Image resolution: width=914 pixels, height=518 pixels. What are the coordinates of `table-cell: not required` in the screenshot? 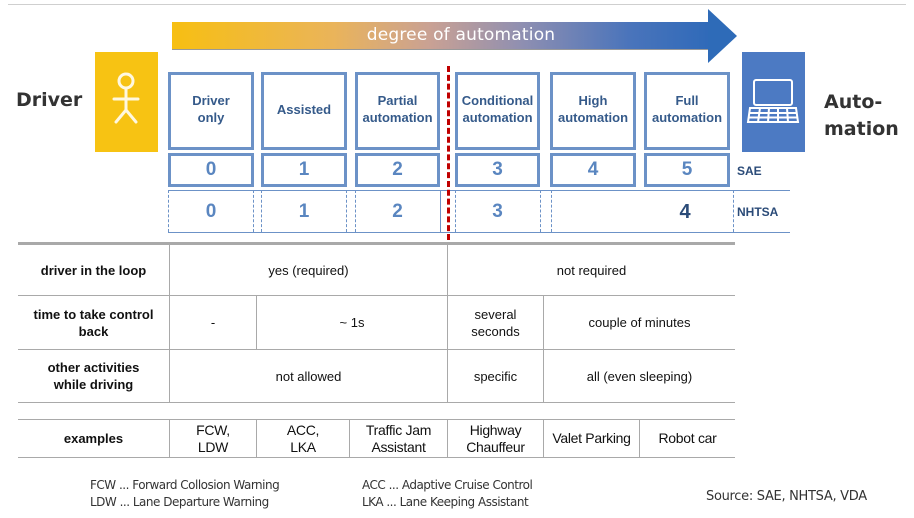 It's located at (591, 270).